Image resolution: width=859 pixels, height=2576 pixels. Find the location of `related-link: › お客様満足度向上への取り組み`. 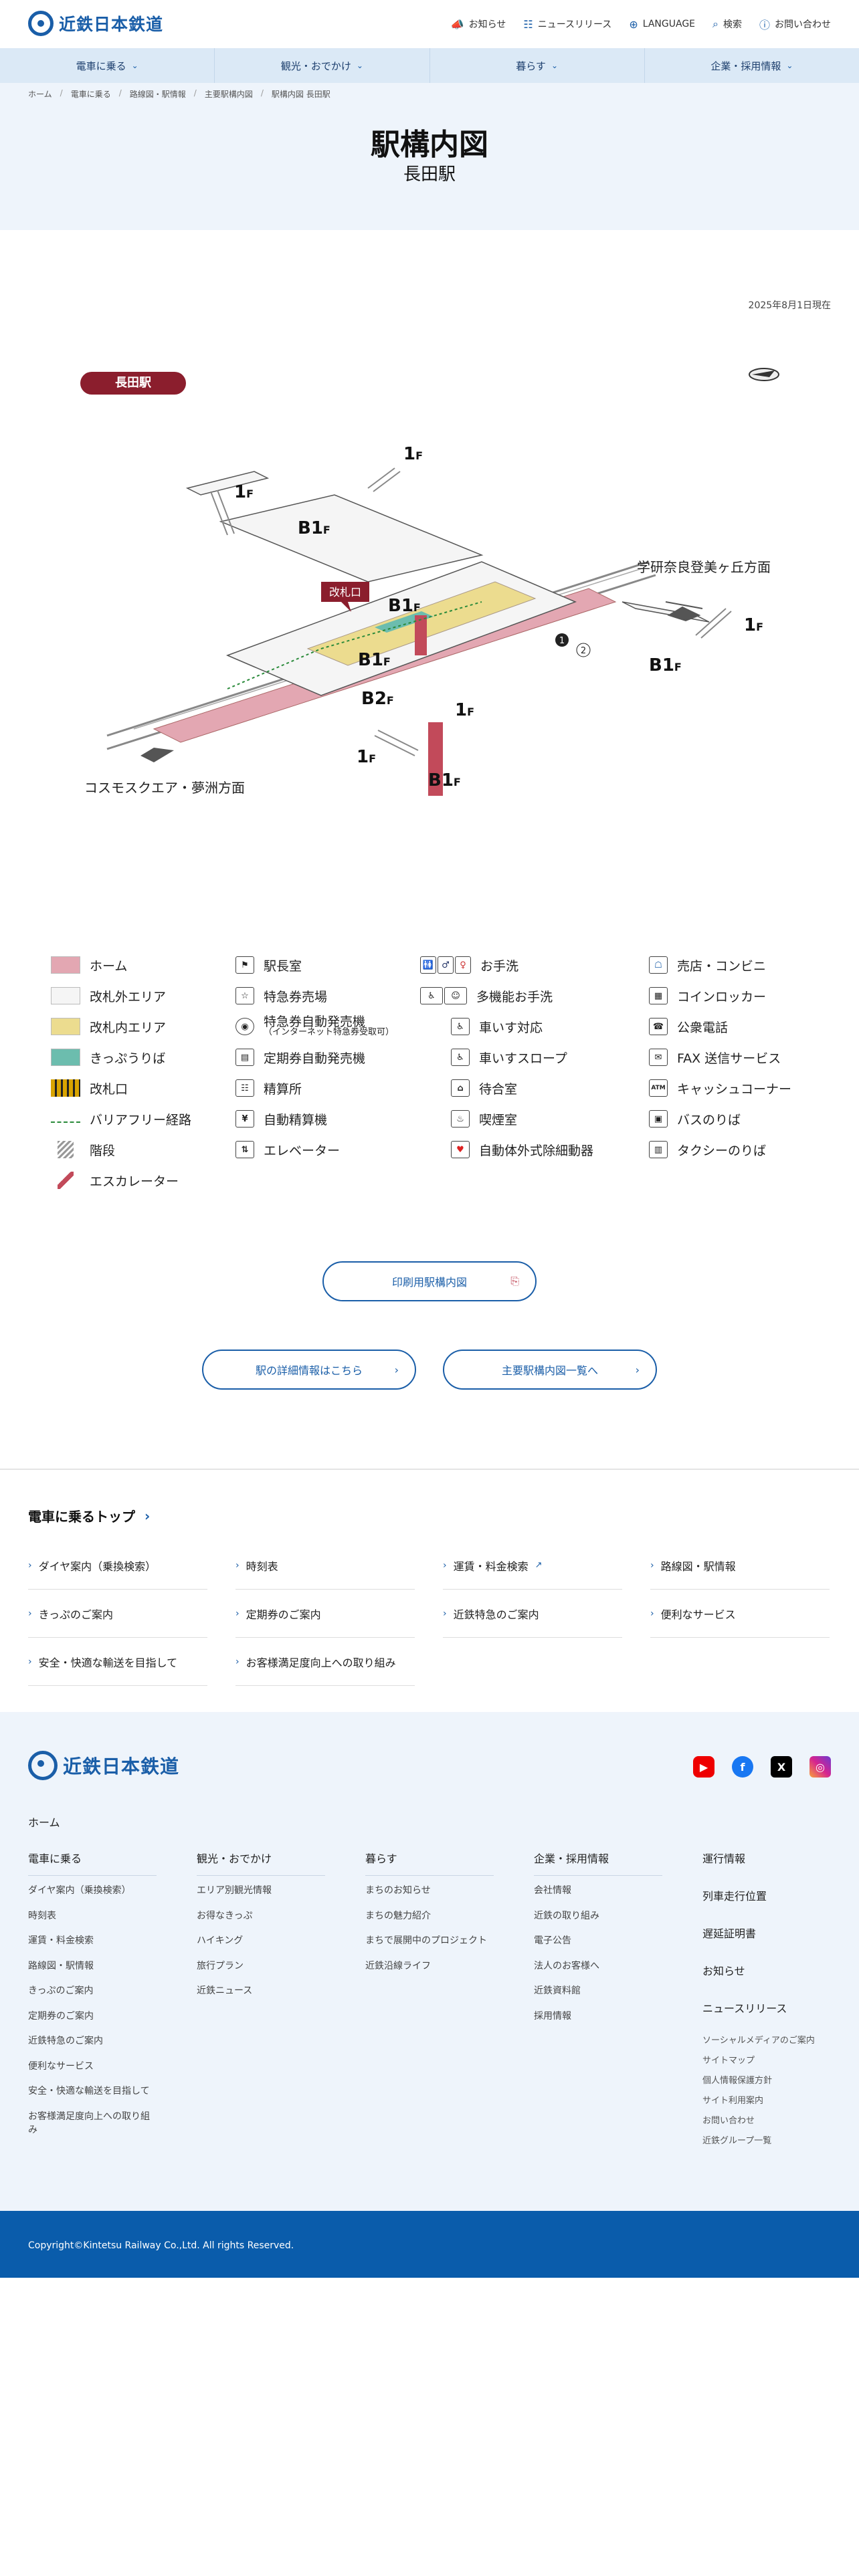

related-link: › お客様満足度向上への取り組み is located at coordinates (325, 1662).